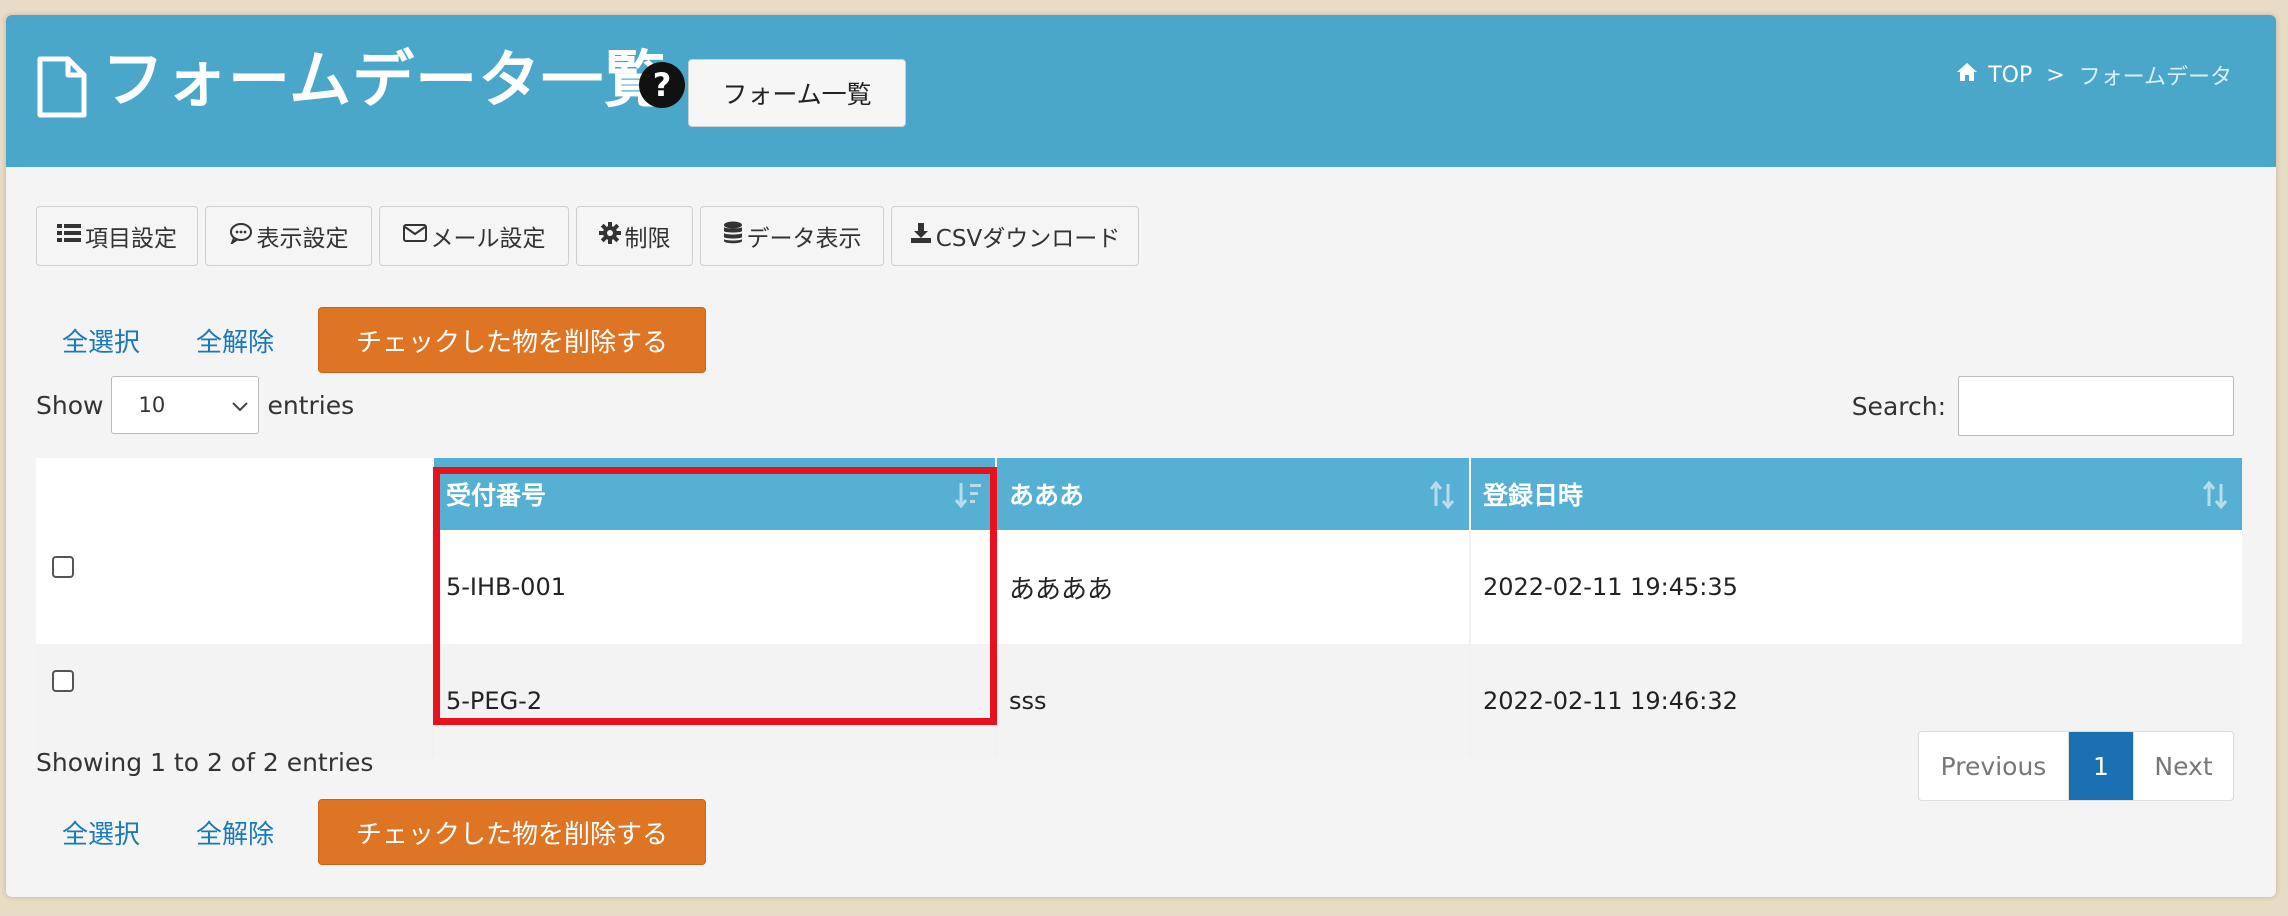 The image size is (2288, 916). I want to click on field-cell: sss, so click(1232, 701).